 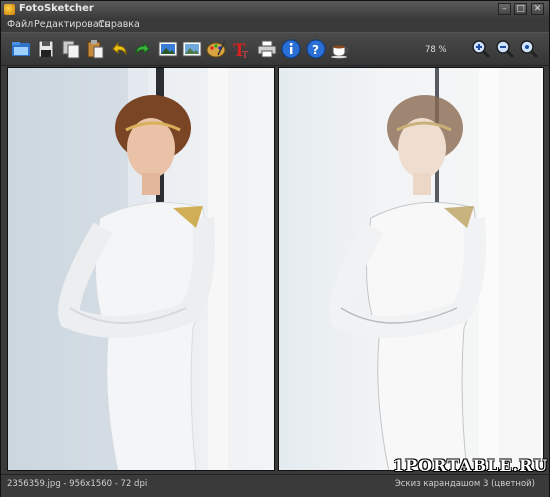 I want to click on coffee-icon, so click(x=340, y=49).